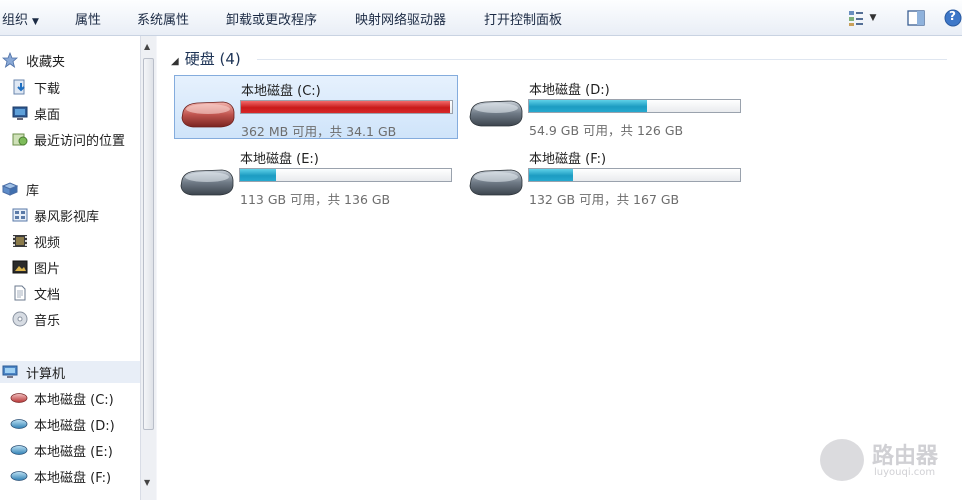 The height and width of the screenshot is (500, 962). Describe the element at coordinates (568, 159) in the screenshot. I see `drive-name: 本地磁盘 (F:)` at that location.